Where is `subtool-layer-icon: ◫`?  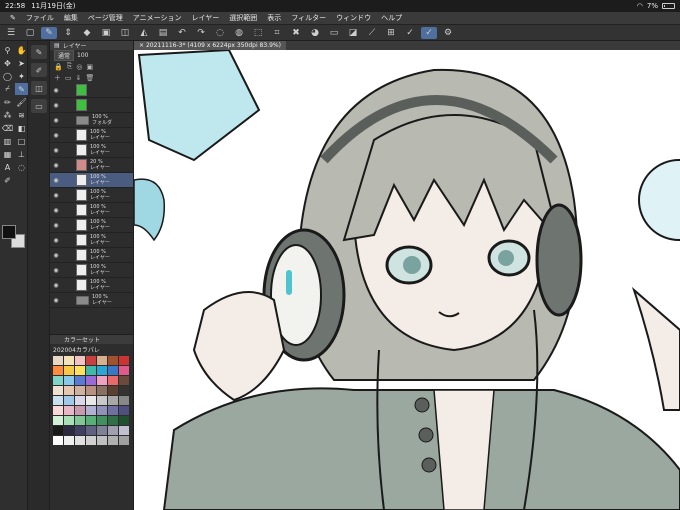 subtool-layer-icon: ◫ is located at coordinates (39, 88).